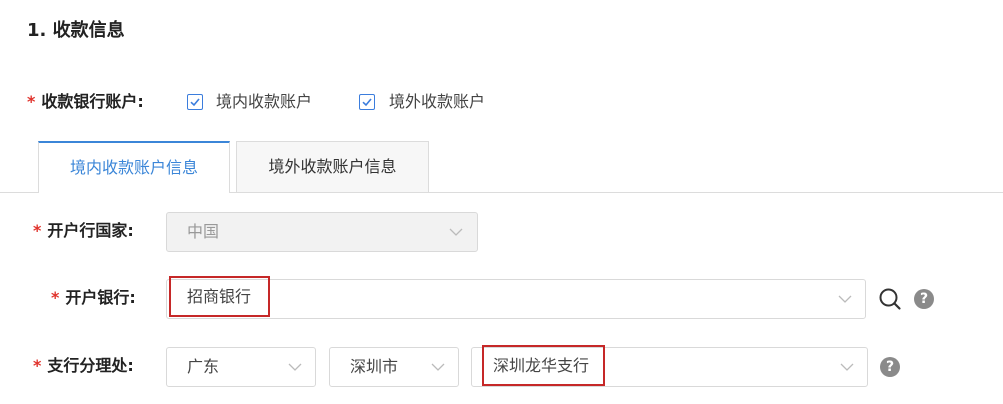 Image resolution: width=1003 pixels, height=404 pixels. I want to click on bank-label: * 开户银行:, so click(93, 298).